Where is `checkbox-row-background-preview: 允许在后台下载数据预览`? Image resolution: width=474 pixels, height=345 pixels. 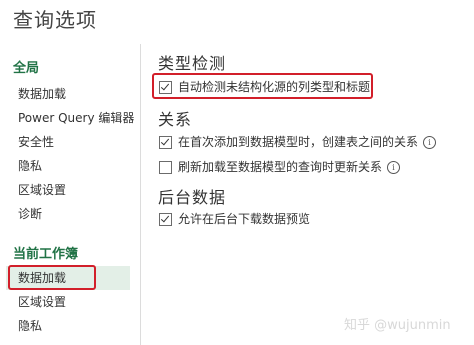 checkbox-row-background-preview: 允许在后台下载数据预览 is located at coordinates (234, 219).